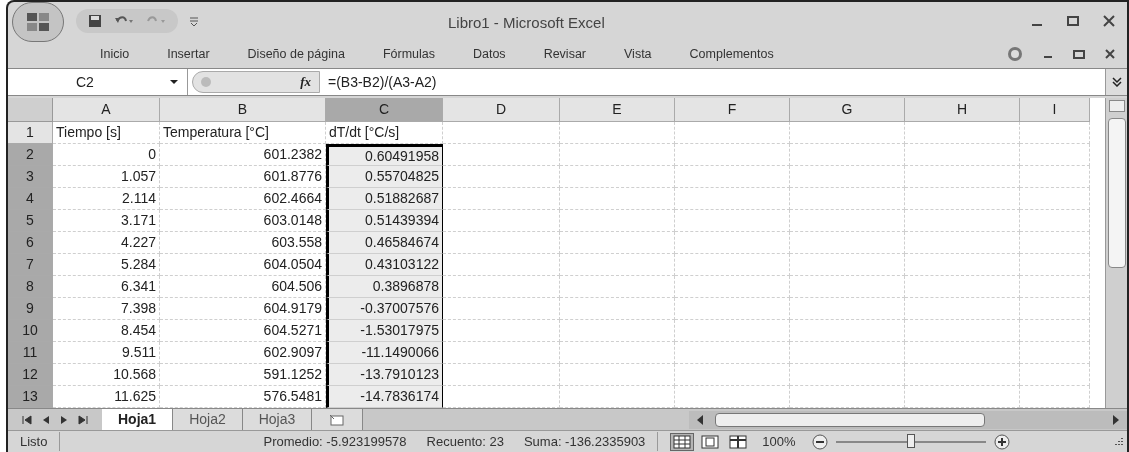 Image resolution: width=1129 pixels, height=452 pixels. Describe the element at coordinates (106, 353) in the screenshot. I see `table-cell: 9.511` at that location.